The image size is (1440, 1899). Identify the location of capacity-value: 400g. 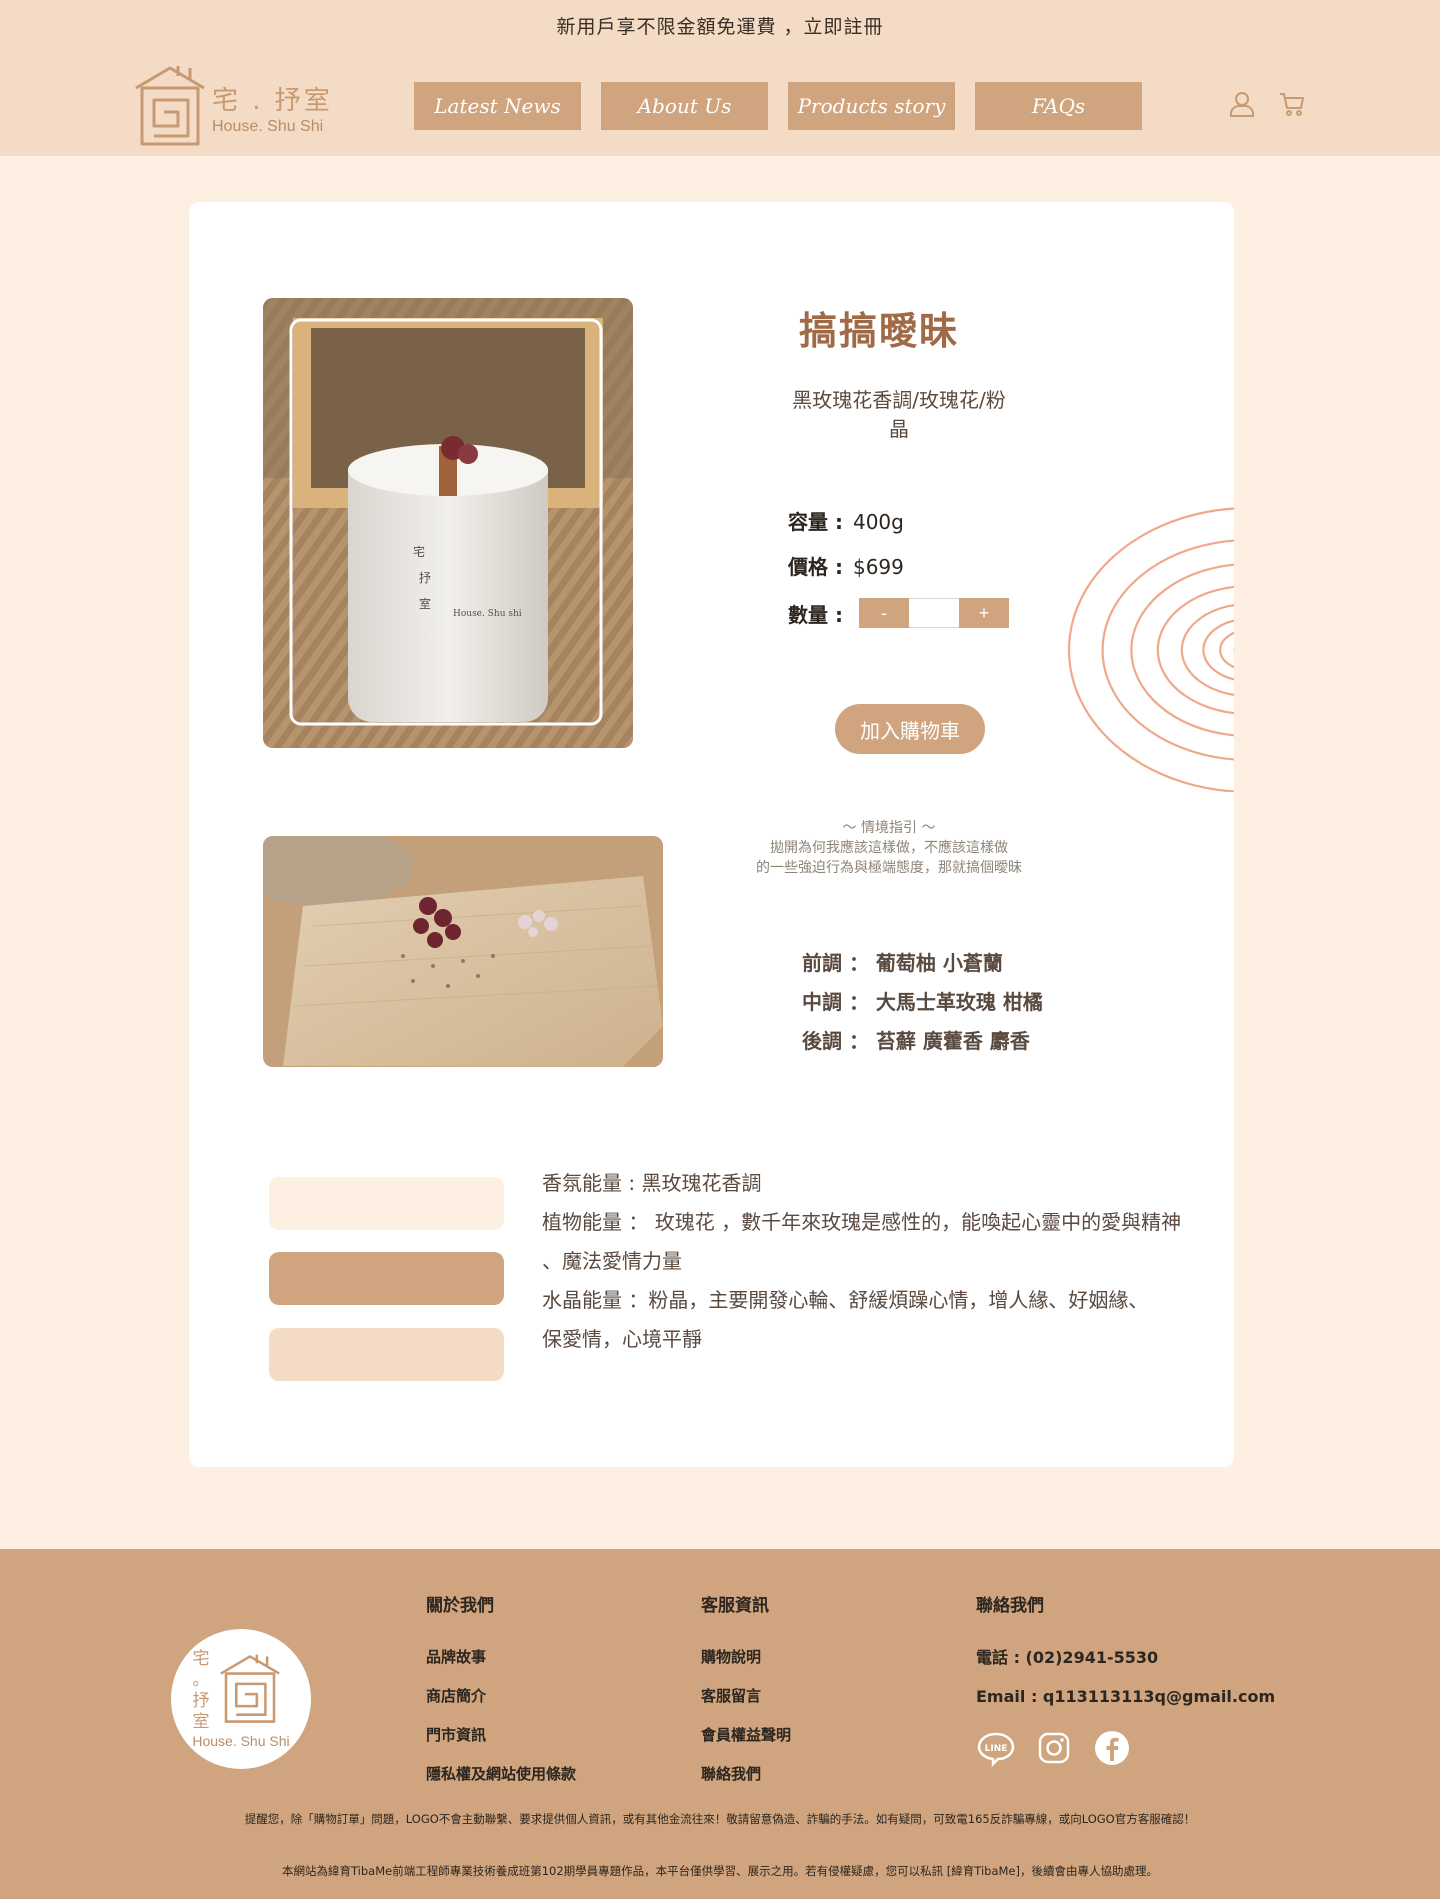
(878, 522).